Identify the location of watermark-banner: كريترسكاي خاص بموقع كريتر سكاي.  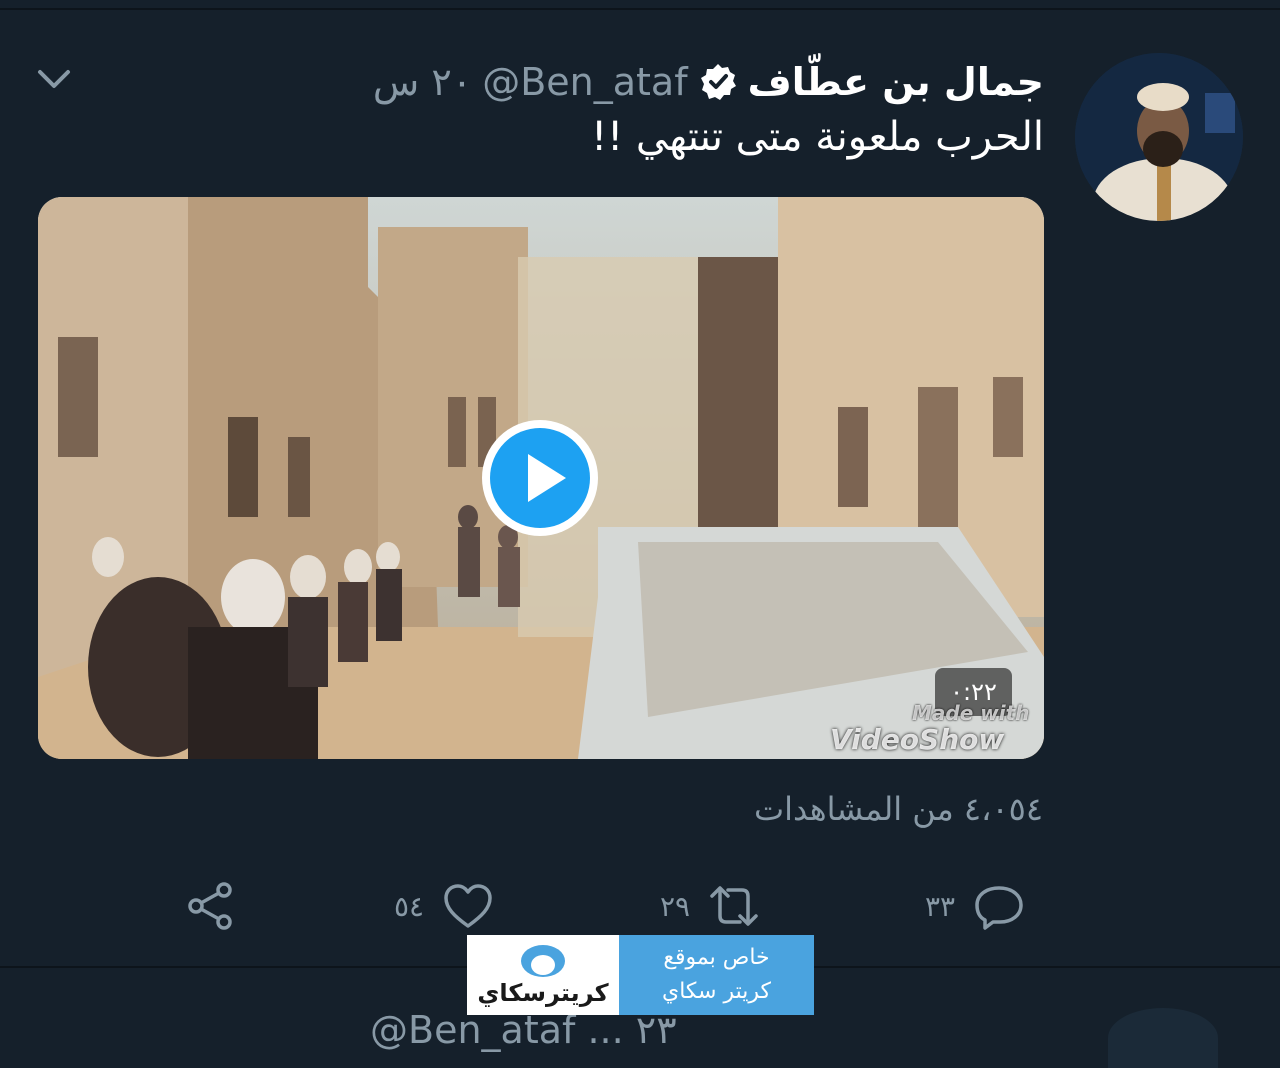
(640, 975).